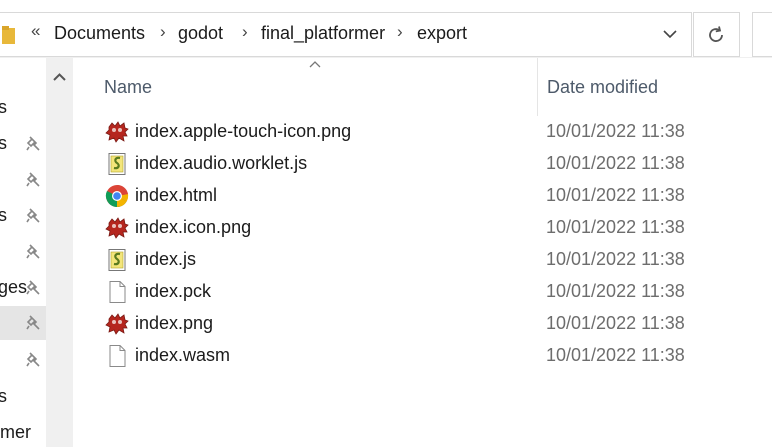 This screenshot has height=447, width=772. Describe the element at coordinates (15, 432) in the screenshot. I see `nav-item-label: rmer` at that location.